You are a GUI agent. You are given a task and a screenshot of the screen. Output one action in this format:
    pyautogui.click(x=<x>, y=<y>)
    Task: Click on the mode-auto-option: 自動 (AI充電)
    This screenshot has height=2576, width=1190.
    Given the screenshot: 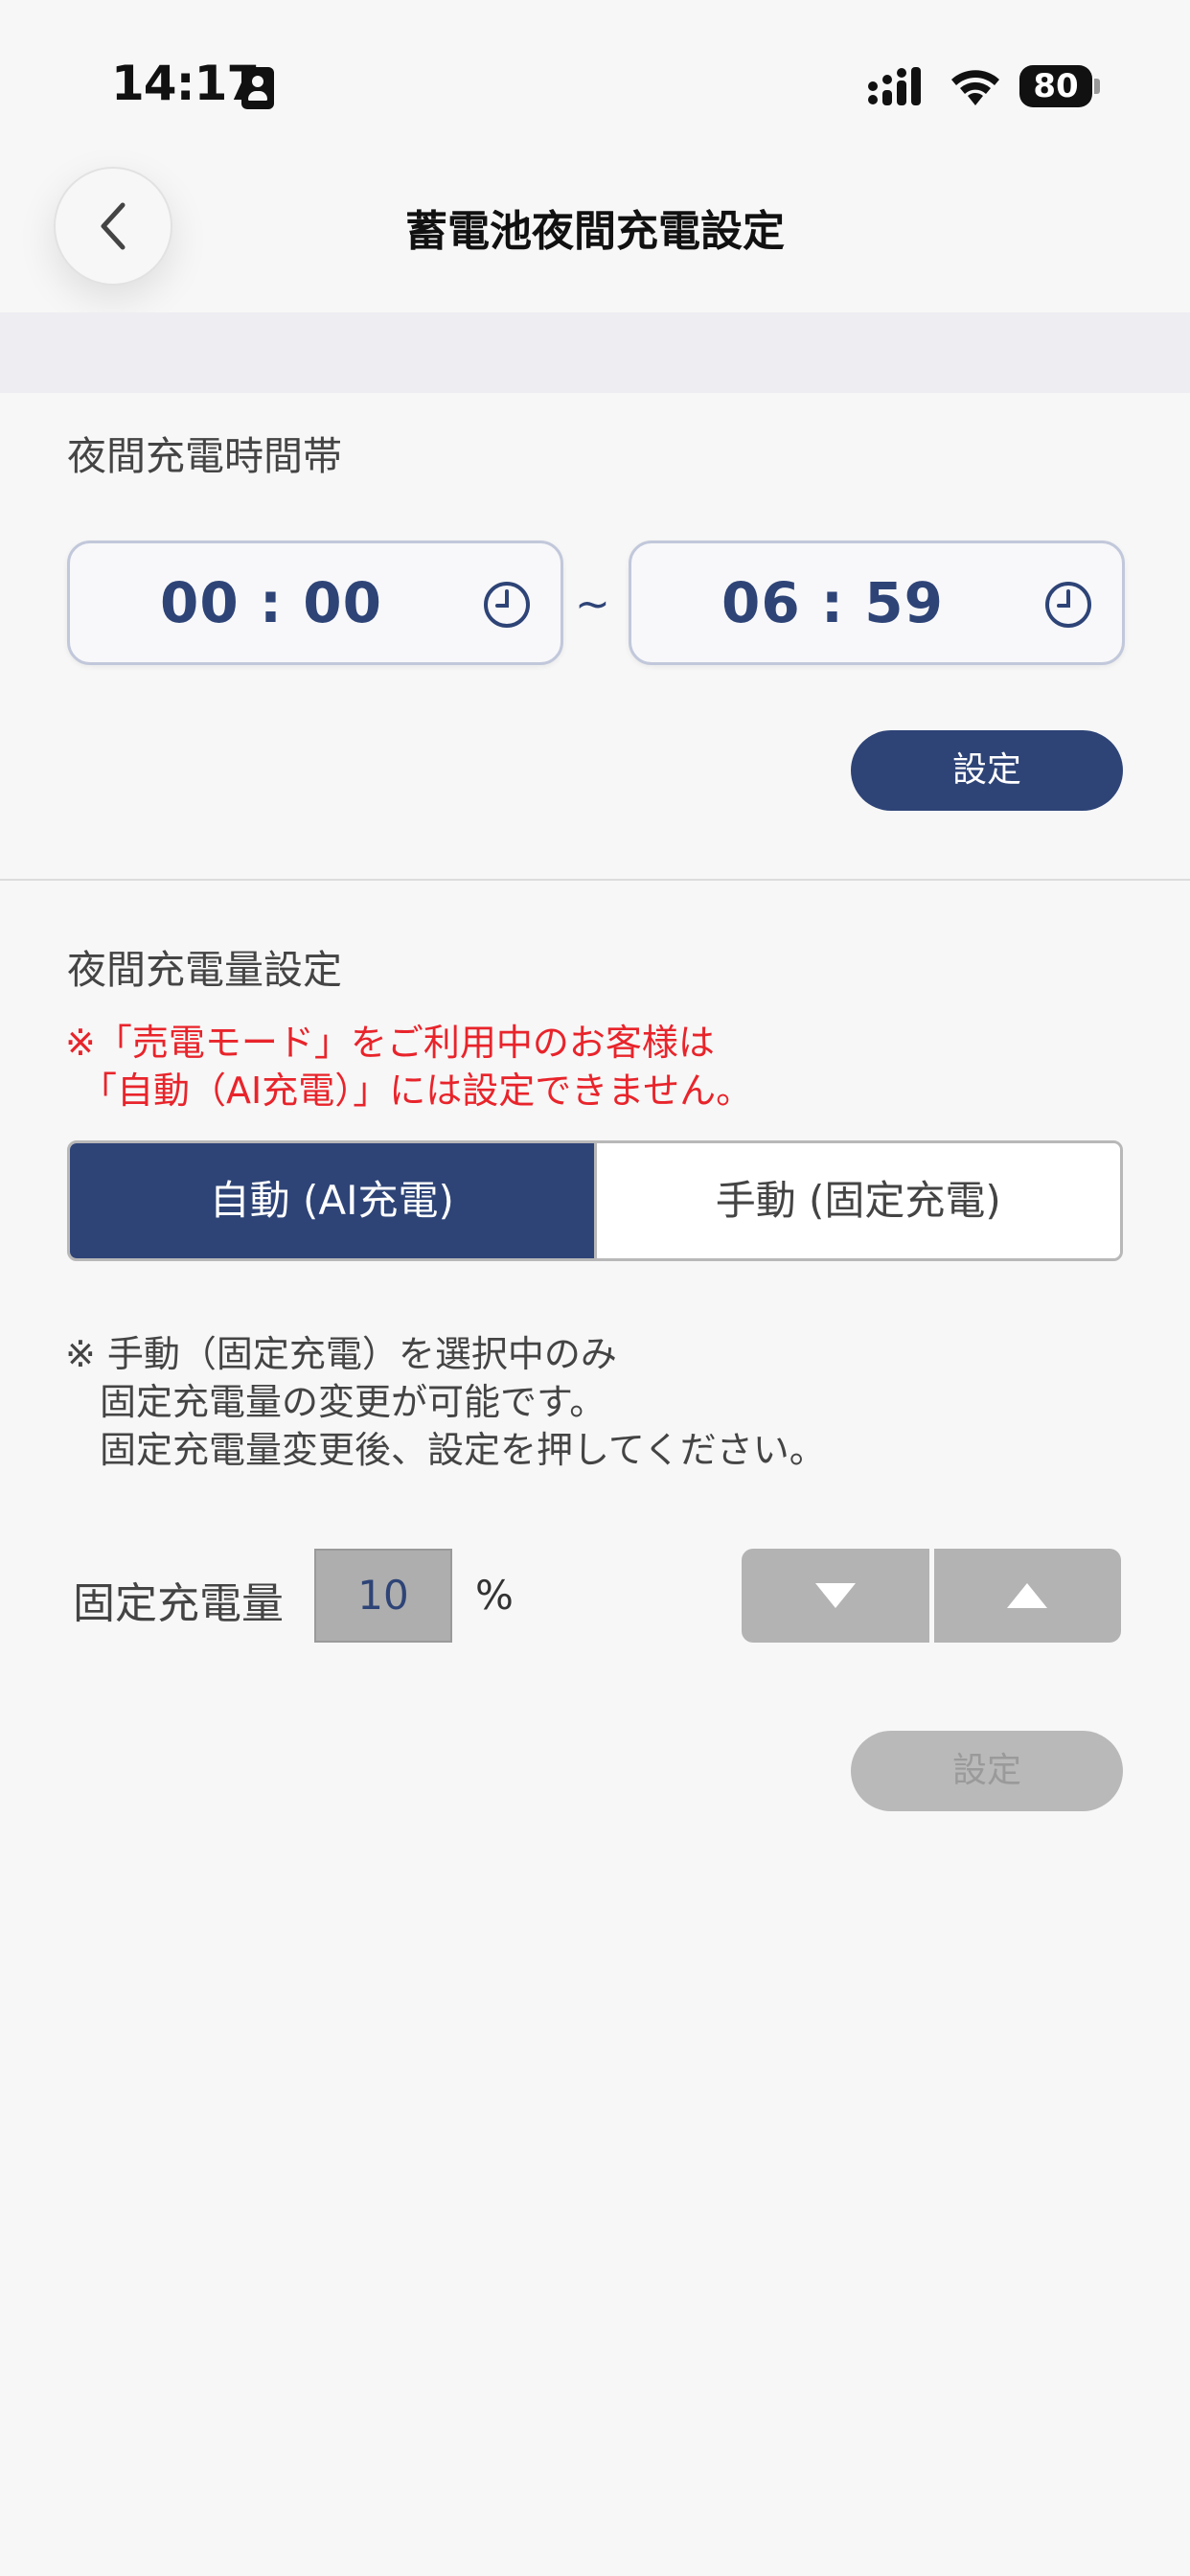 What is the action you would take?
    pyautogui.click(x=332, y=1200)
    